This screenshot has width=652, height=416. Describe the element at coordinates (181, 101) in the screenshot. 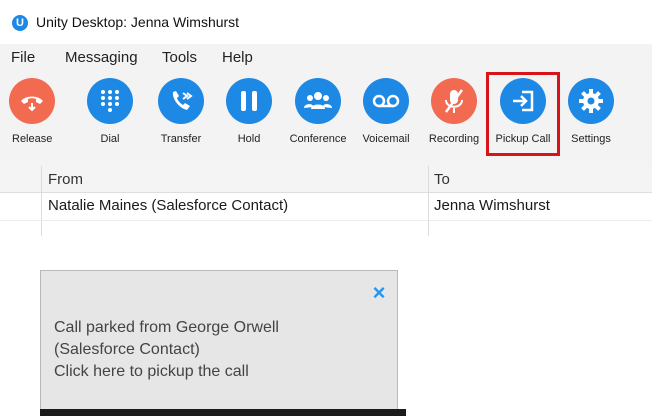

I see `transfer-icon` at that location.